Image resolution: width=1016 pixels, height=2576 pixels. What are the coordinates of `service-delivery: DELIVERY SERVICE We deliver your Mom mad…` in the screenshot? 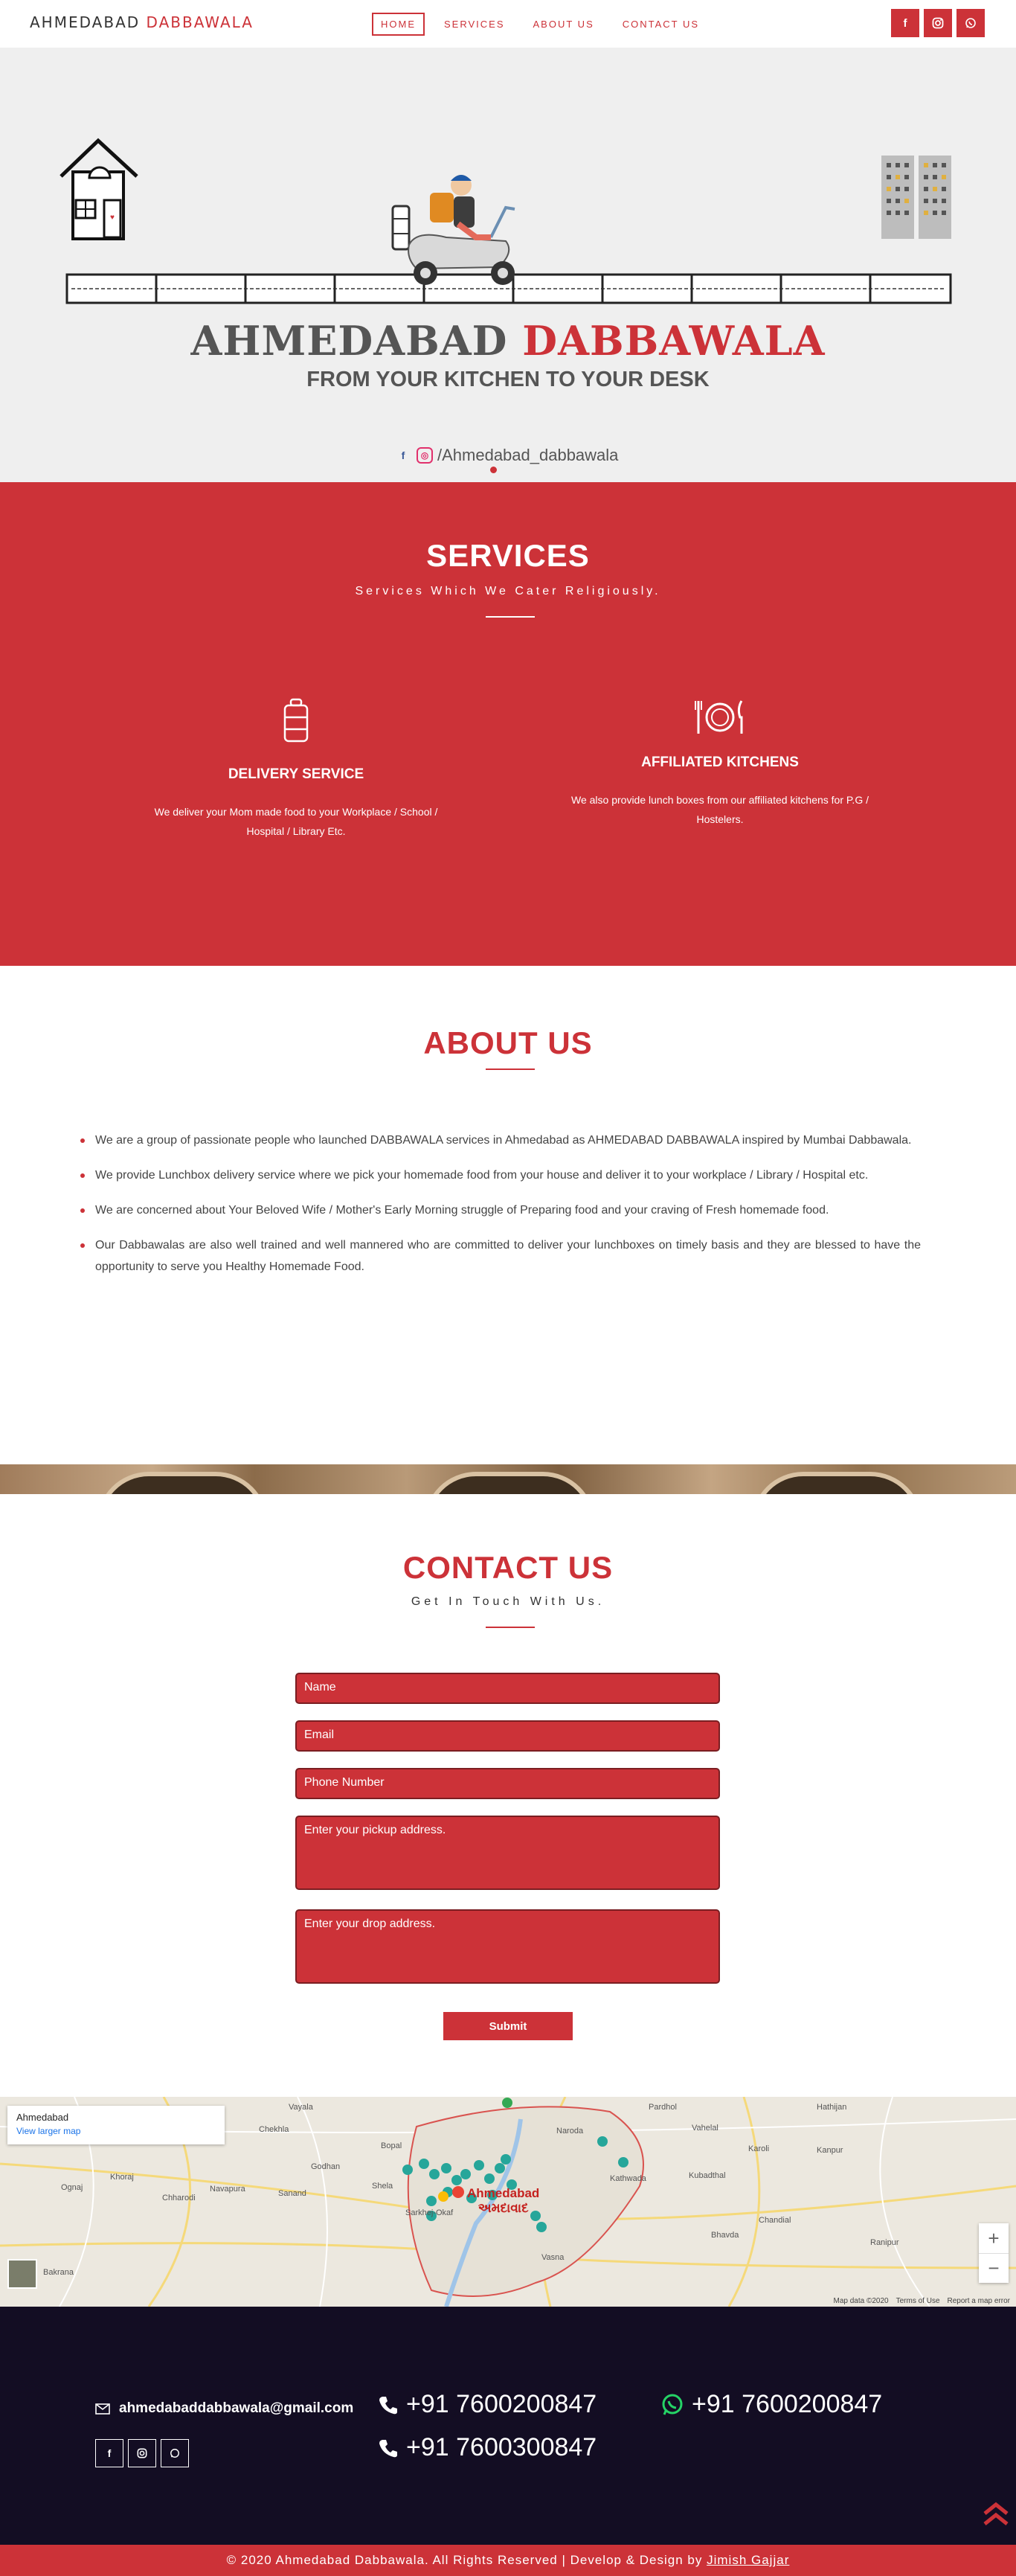 It's located at (296, 770).